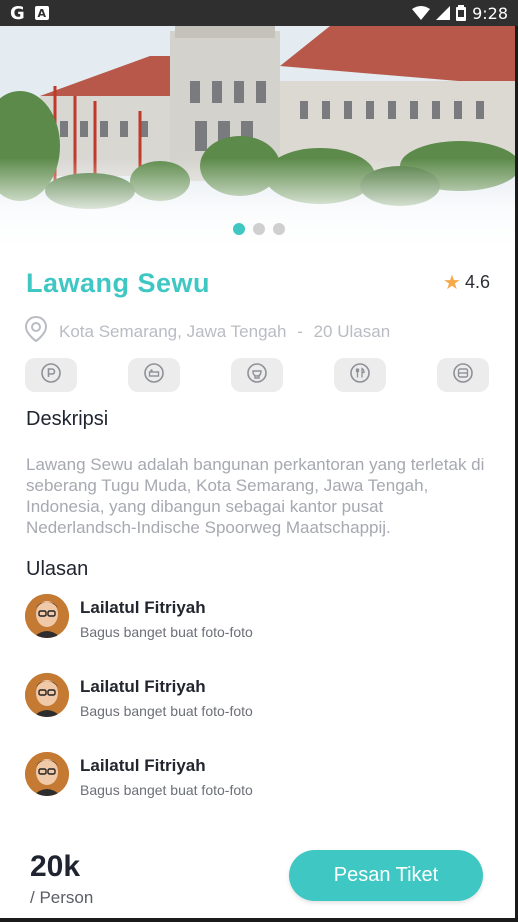 Image resolution: width=518 pixels, height=922 pixels. I want to click on facilities-row, so click(257, 375).